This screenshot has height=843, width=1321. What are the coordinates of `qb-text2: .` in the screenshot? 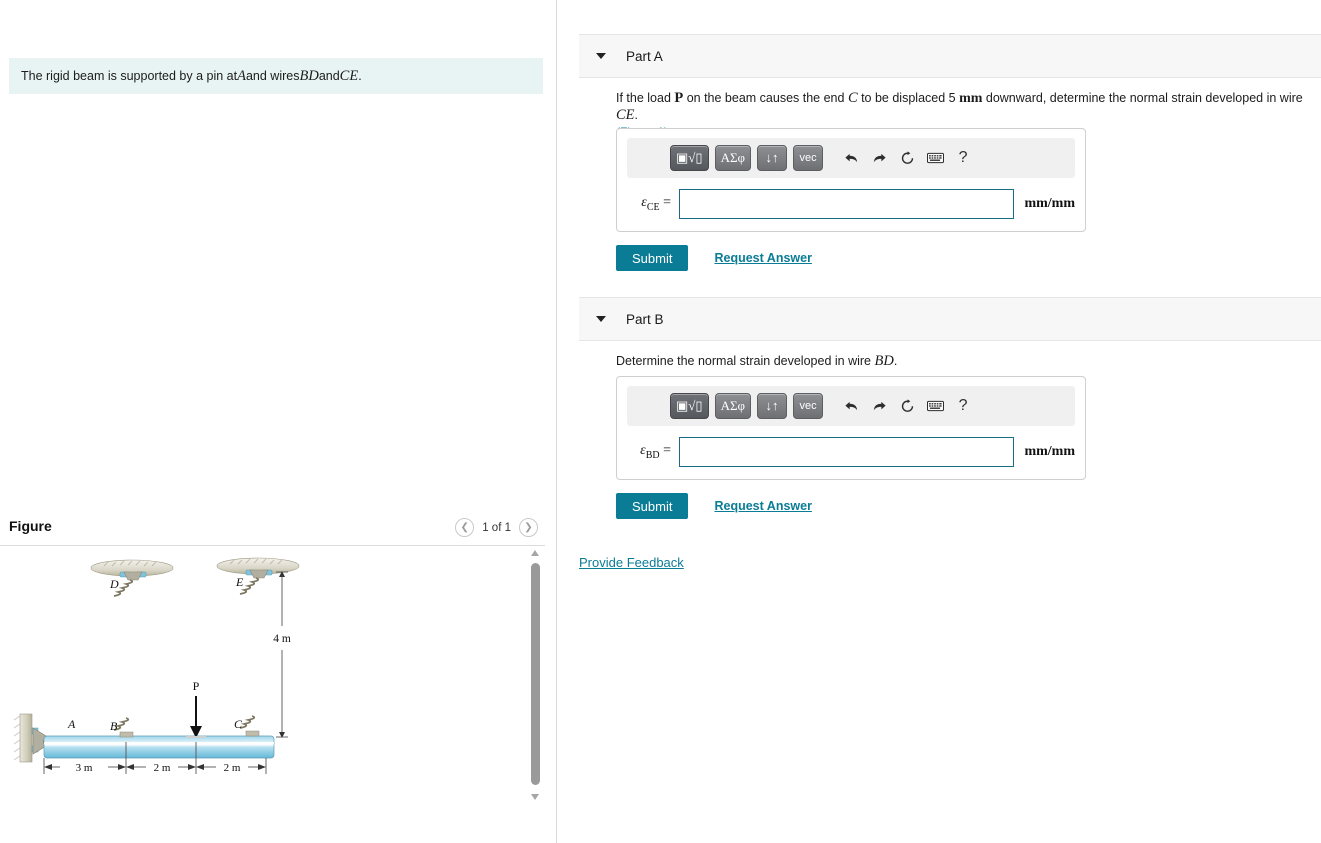 It's located at (895, 361).